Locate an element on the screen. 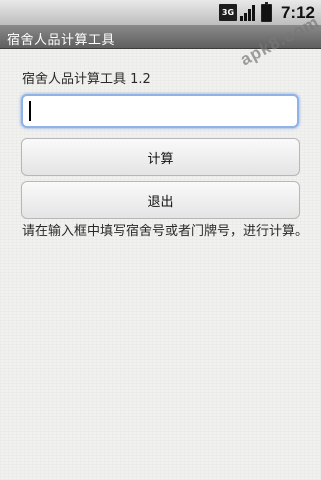 The image size is (321, 480). status-icons: 3G 7:12 is located at coordinates (266, 12).